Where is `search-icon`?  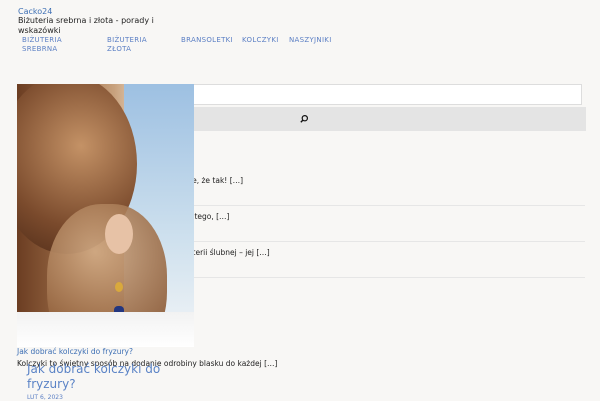 search-icon is located at coordinates (304, 118).